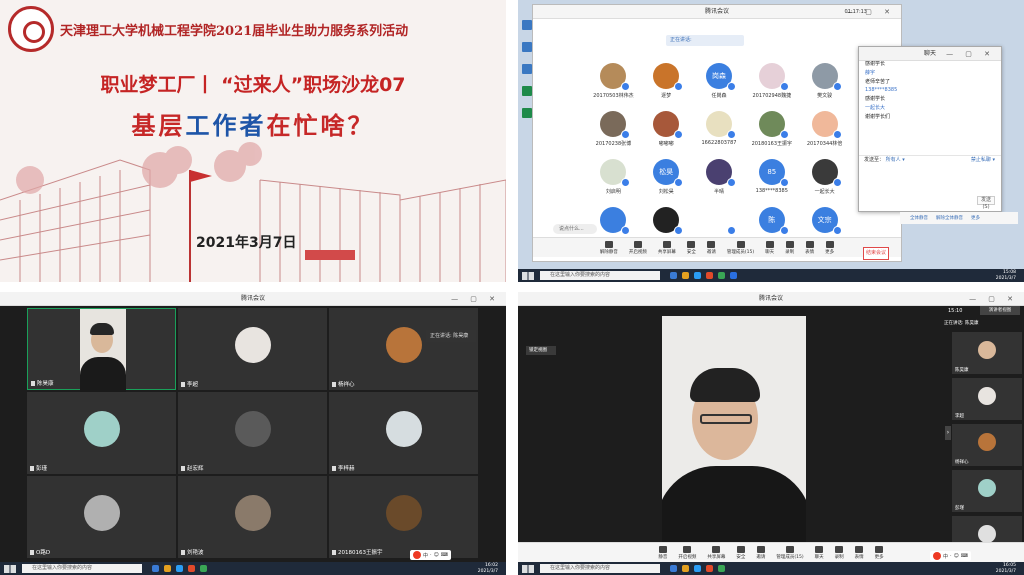  Describe the element at coordinates (666, 133) in the screenshot. I see `participant-item: 嘟嘟嘟` at that location.